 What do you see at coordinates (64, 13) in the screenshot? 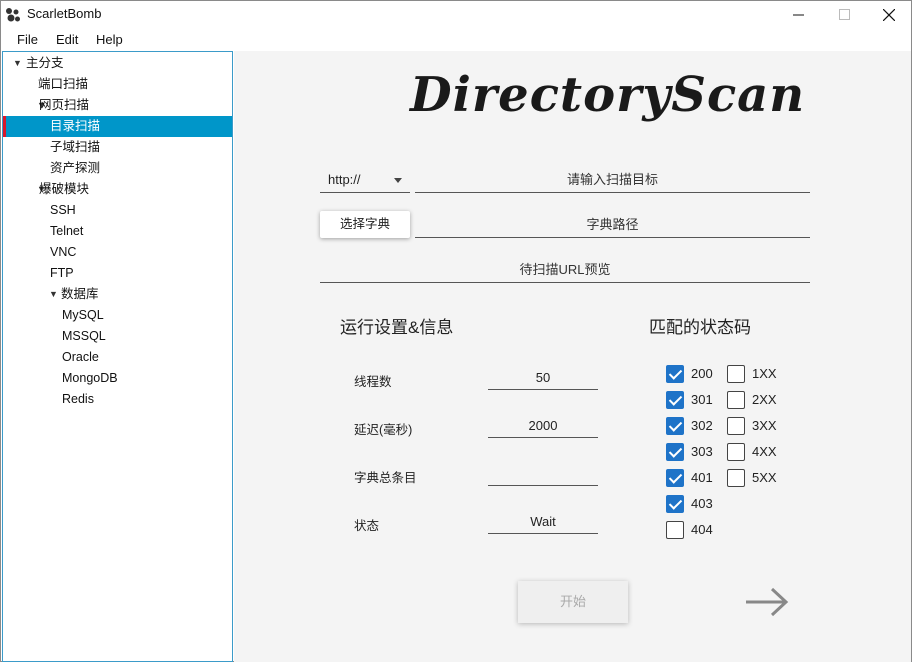
I see `window-title: ScarletBomb` at bounding box center [64, 13].